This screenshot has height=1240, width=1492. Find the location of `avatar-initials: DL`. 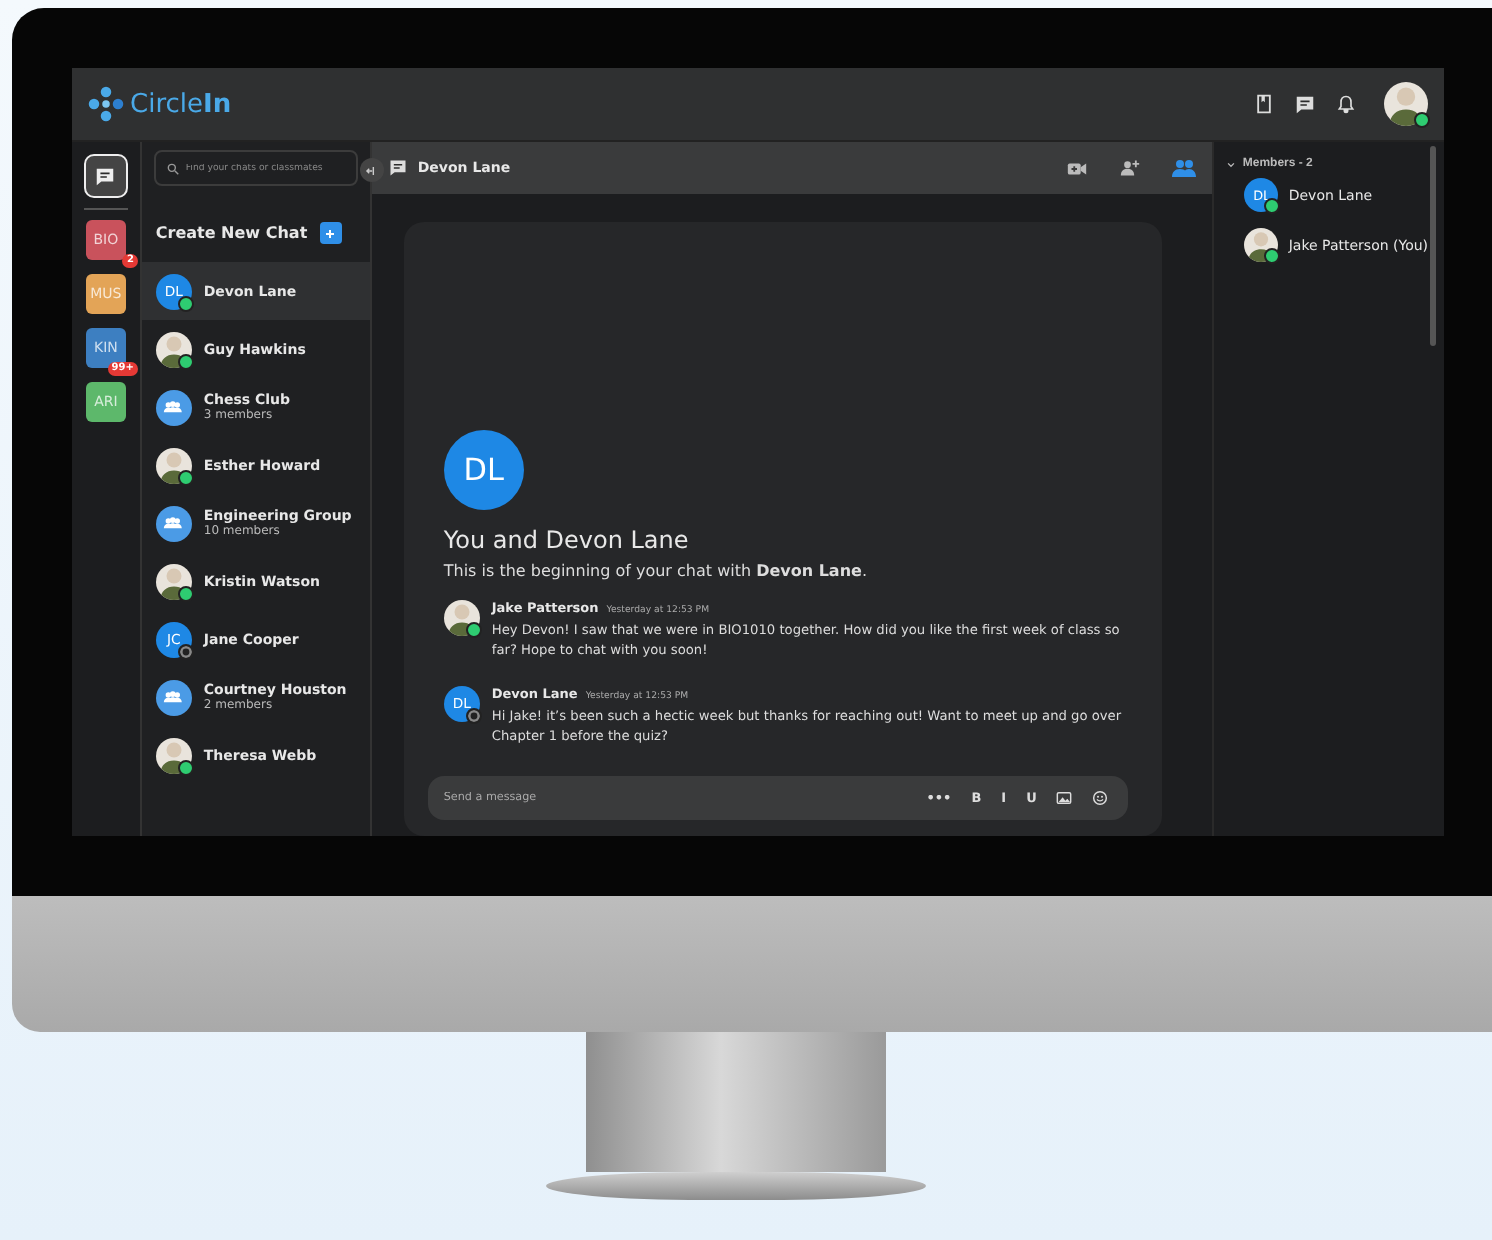

avatar-initials: DL is located at coordinates (483, 470).